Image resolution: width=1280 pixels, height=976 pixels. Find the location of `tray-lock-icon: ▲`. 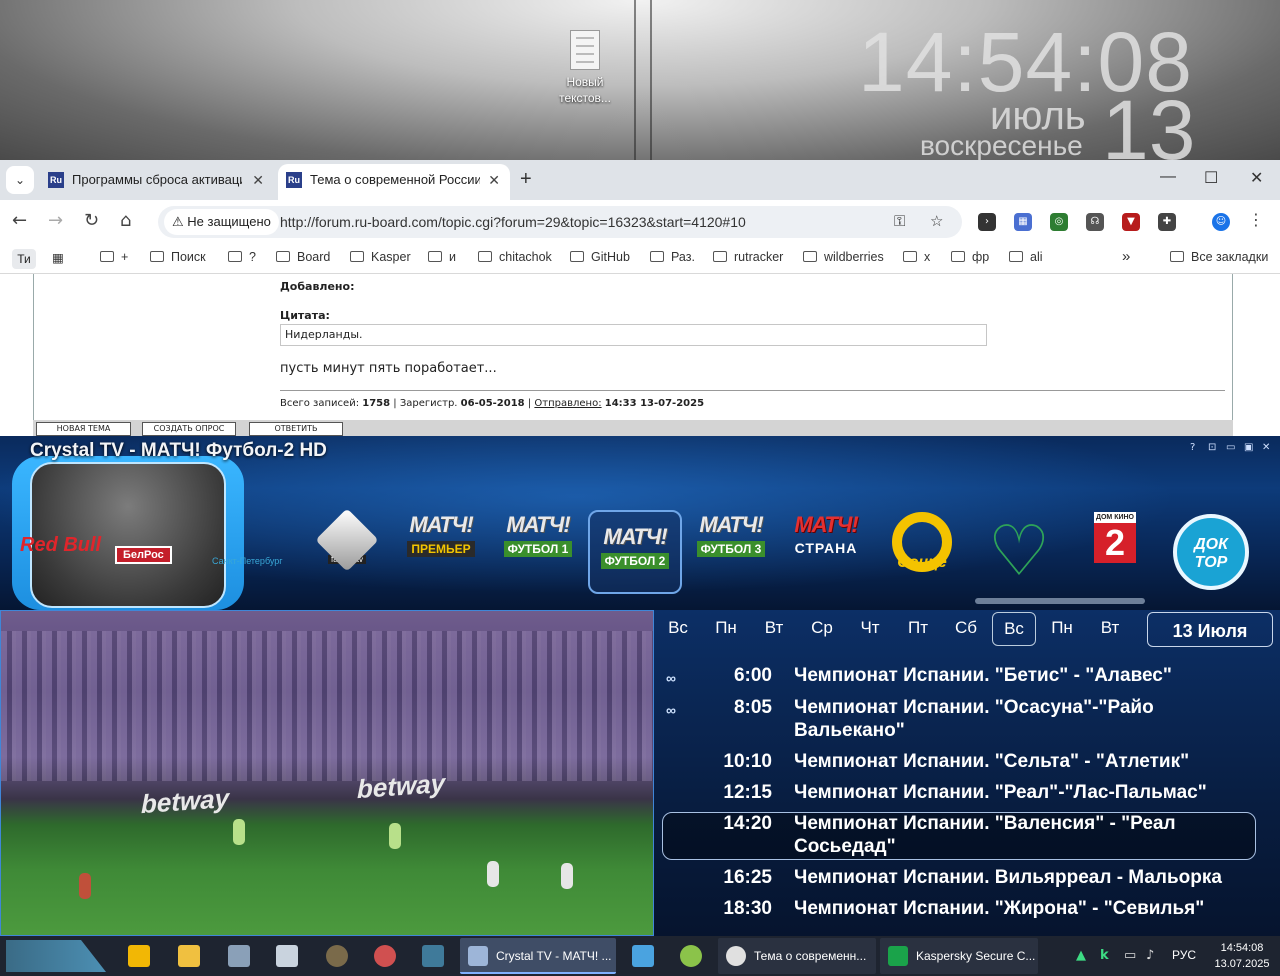

tray-lock-icon: ▲ is located at coordinates (1081, 955).